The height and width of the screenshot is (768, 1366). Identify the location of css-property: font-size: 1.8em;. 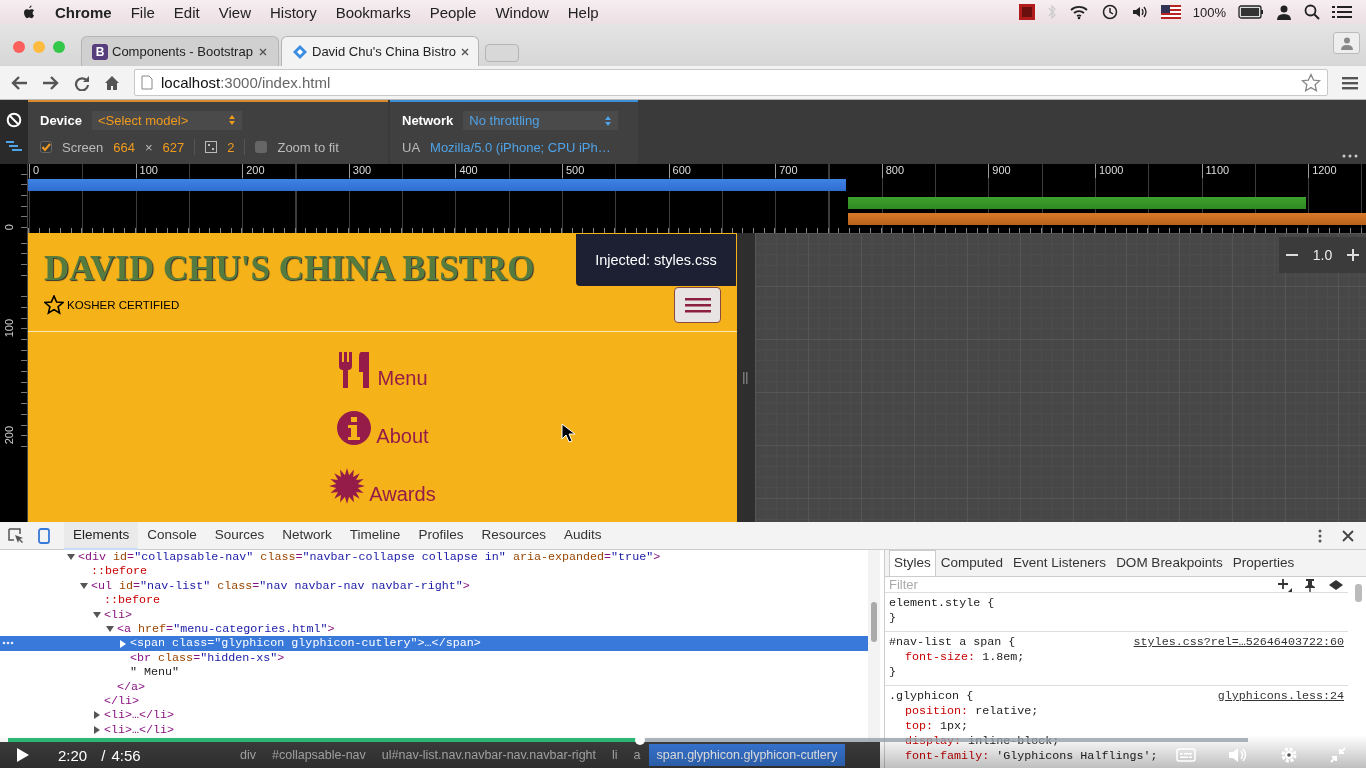
(965, 657).